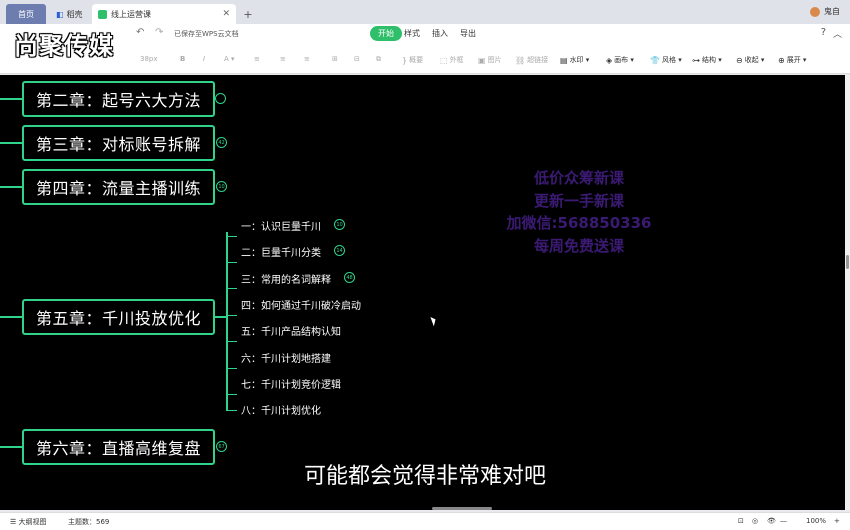 The image size is (850, 530). Describe the element at coordinates (741, 521) in the screenshot. I see `fit-screen-icon: ⊡` at that location.